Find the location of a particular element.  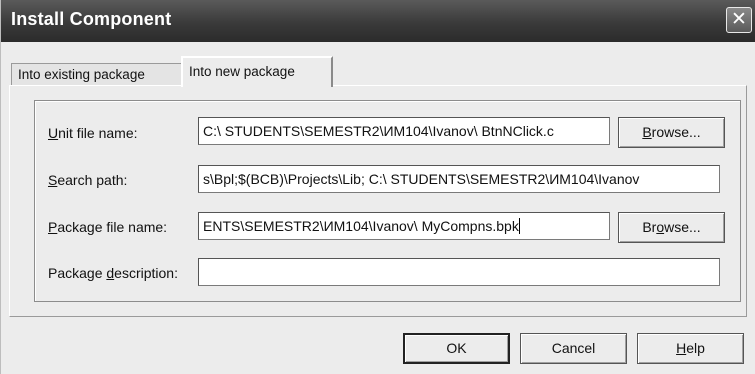

window-title: Install Component is located at coordinates (91, 19).